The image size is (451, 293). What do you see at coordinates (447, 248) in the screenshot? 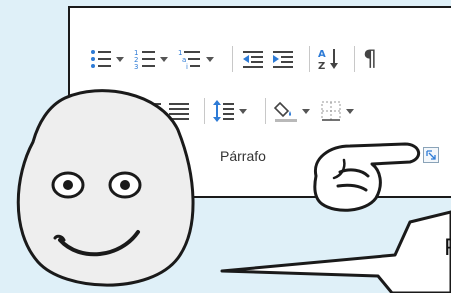
I see `speech-bubble-text: P` at bounding box center [447, 248].